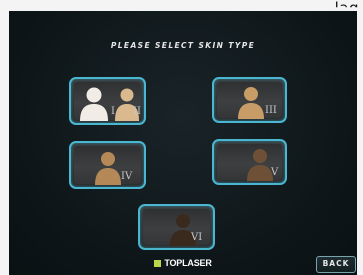 The image size is (363, 275). I want to click on skin-type-label-v: V, so click(275, 172).